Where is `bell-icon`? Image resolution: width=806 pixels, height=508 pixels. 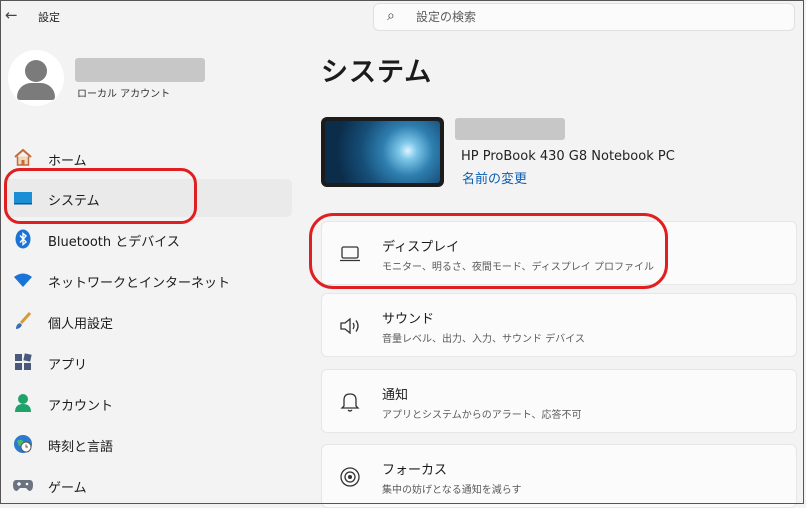 bell-icon is located at coordinates (350, 402).